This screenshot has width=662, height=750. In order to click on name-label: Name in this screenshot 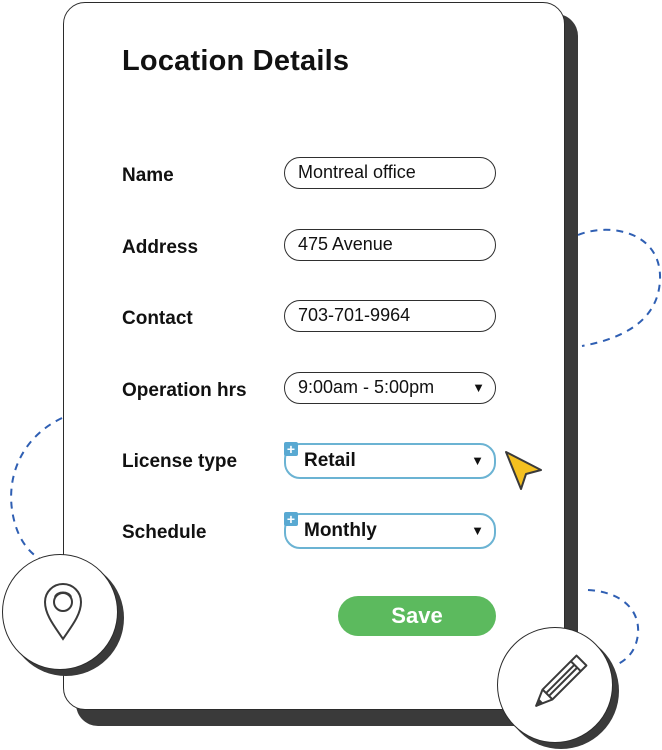, I will do `click(148, 175)`.